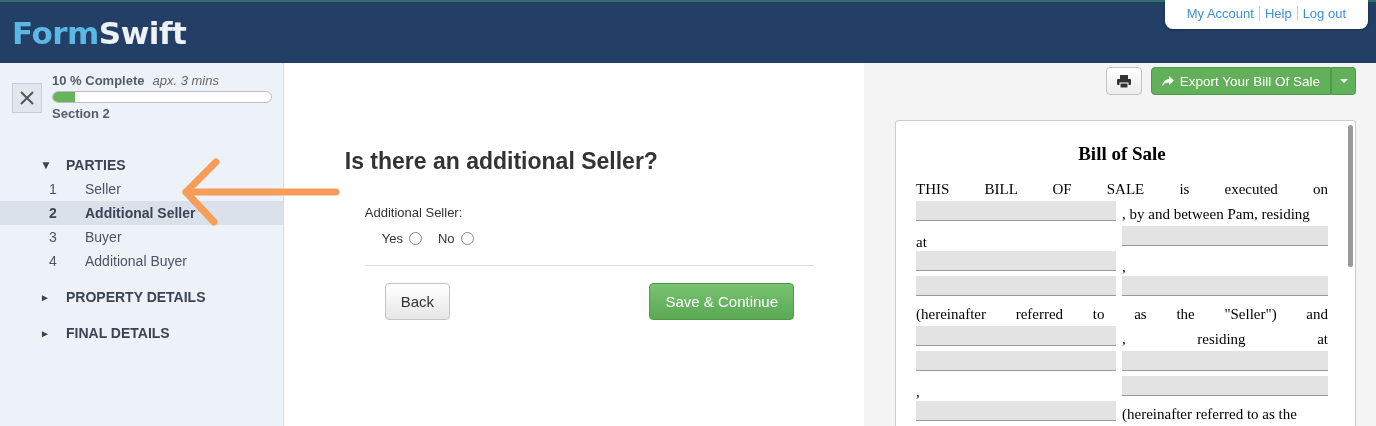 This screenshot has height=426, width=1376. Describe the element at coordinates (81, 113) in the screenshot. I see `section-label: Section 2` at that location.